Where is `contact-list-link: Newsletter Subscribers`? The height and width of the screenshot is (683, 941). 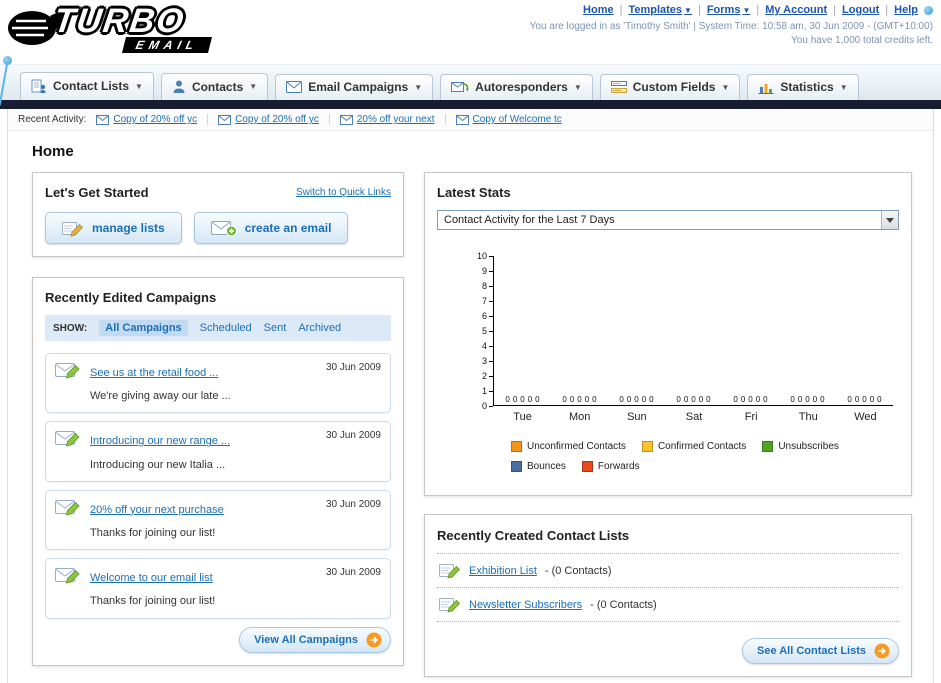
contact-list-link: Newsletter Subscribers is located at coordinates (525, 605).